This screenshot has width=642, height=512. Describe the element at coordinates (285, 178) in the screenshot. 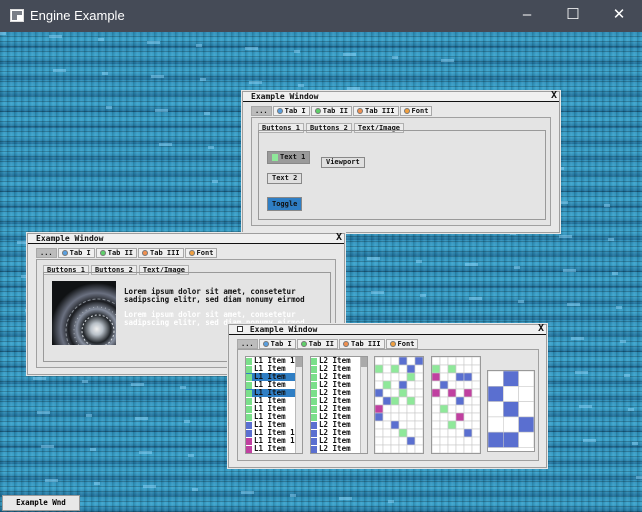

I see `text-2-button: Text 2` at that location.